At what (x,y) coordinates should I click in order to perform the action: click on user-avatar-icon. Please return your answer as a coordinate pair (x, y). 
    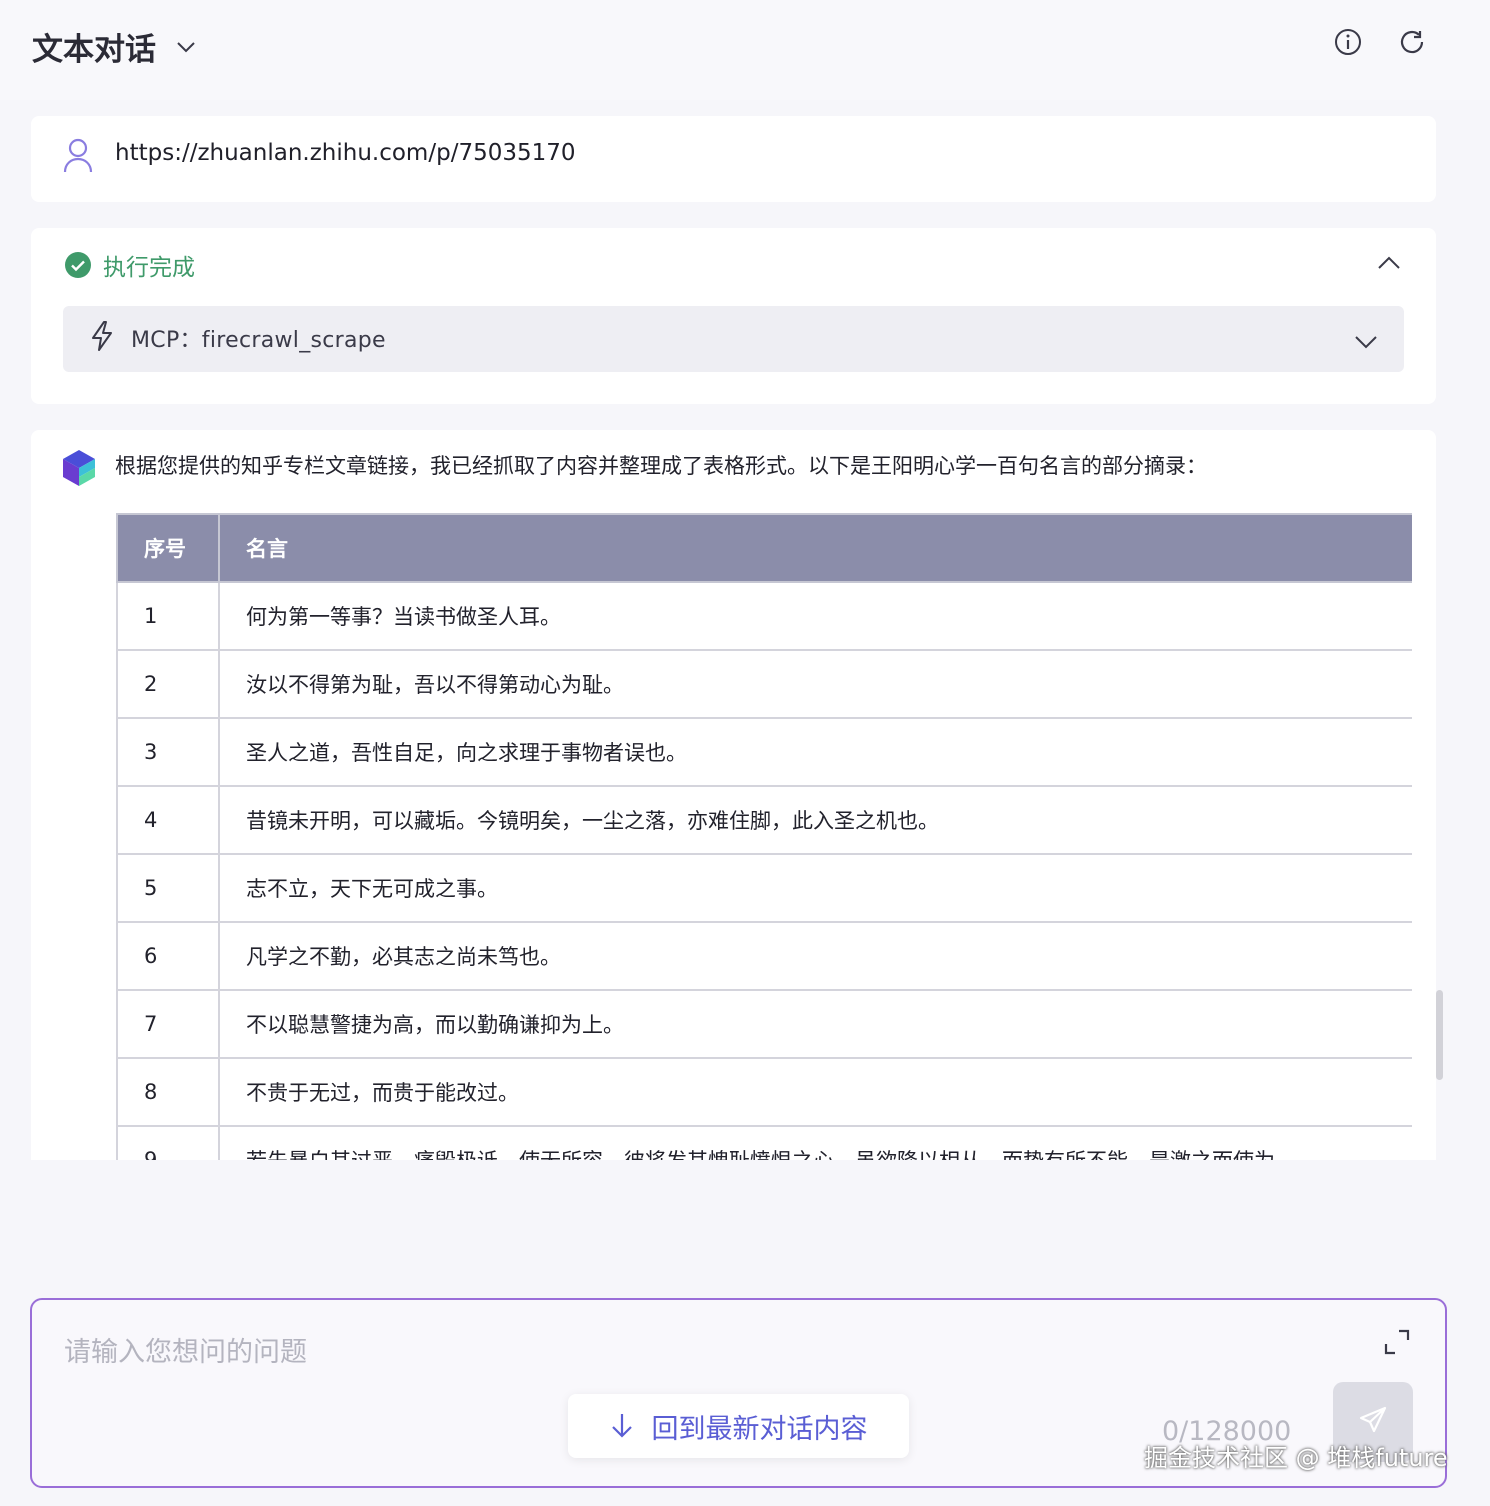
    Looking at the image, I should click on (78, 158).